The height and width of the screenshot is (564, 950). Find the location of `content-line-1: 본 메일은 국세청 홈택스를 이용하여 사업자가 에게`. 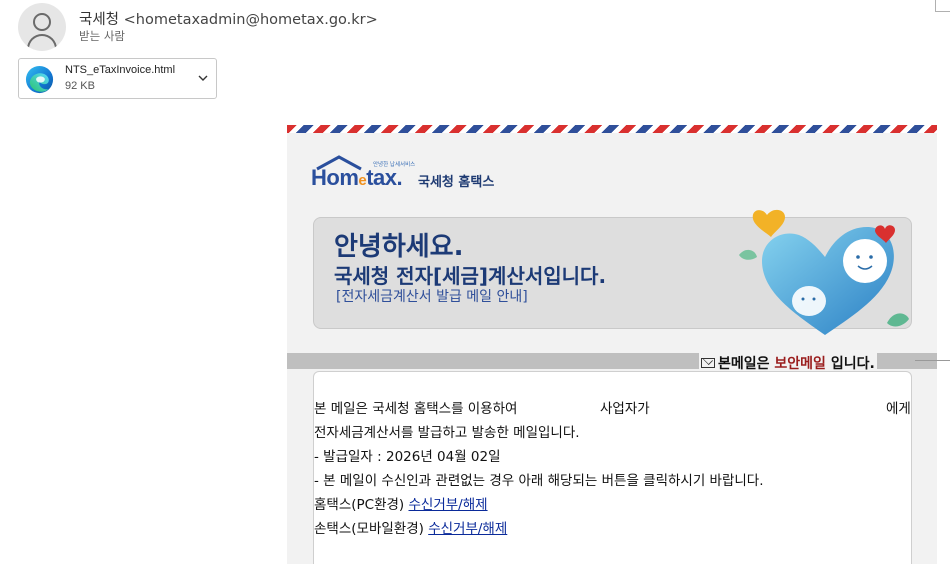

content-line-1: 본 메일은 국세청 홈택스를 이용하여 사업자가 에게 is located at coordinates (612, 409).